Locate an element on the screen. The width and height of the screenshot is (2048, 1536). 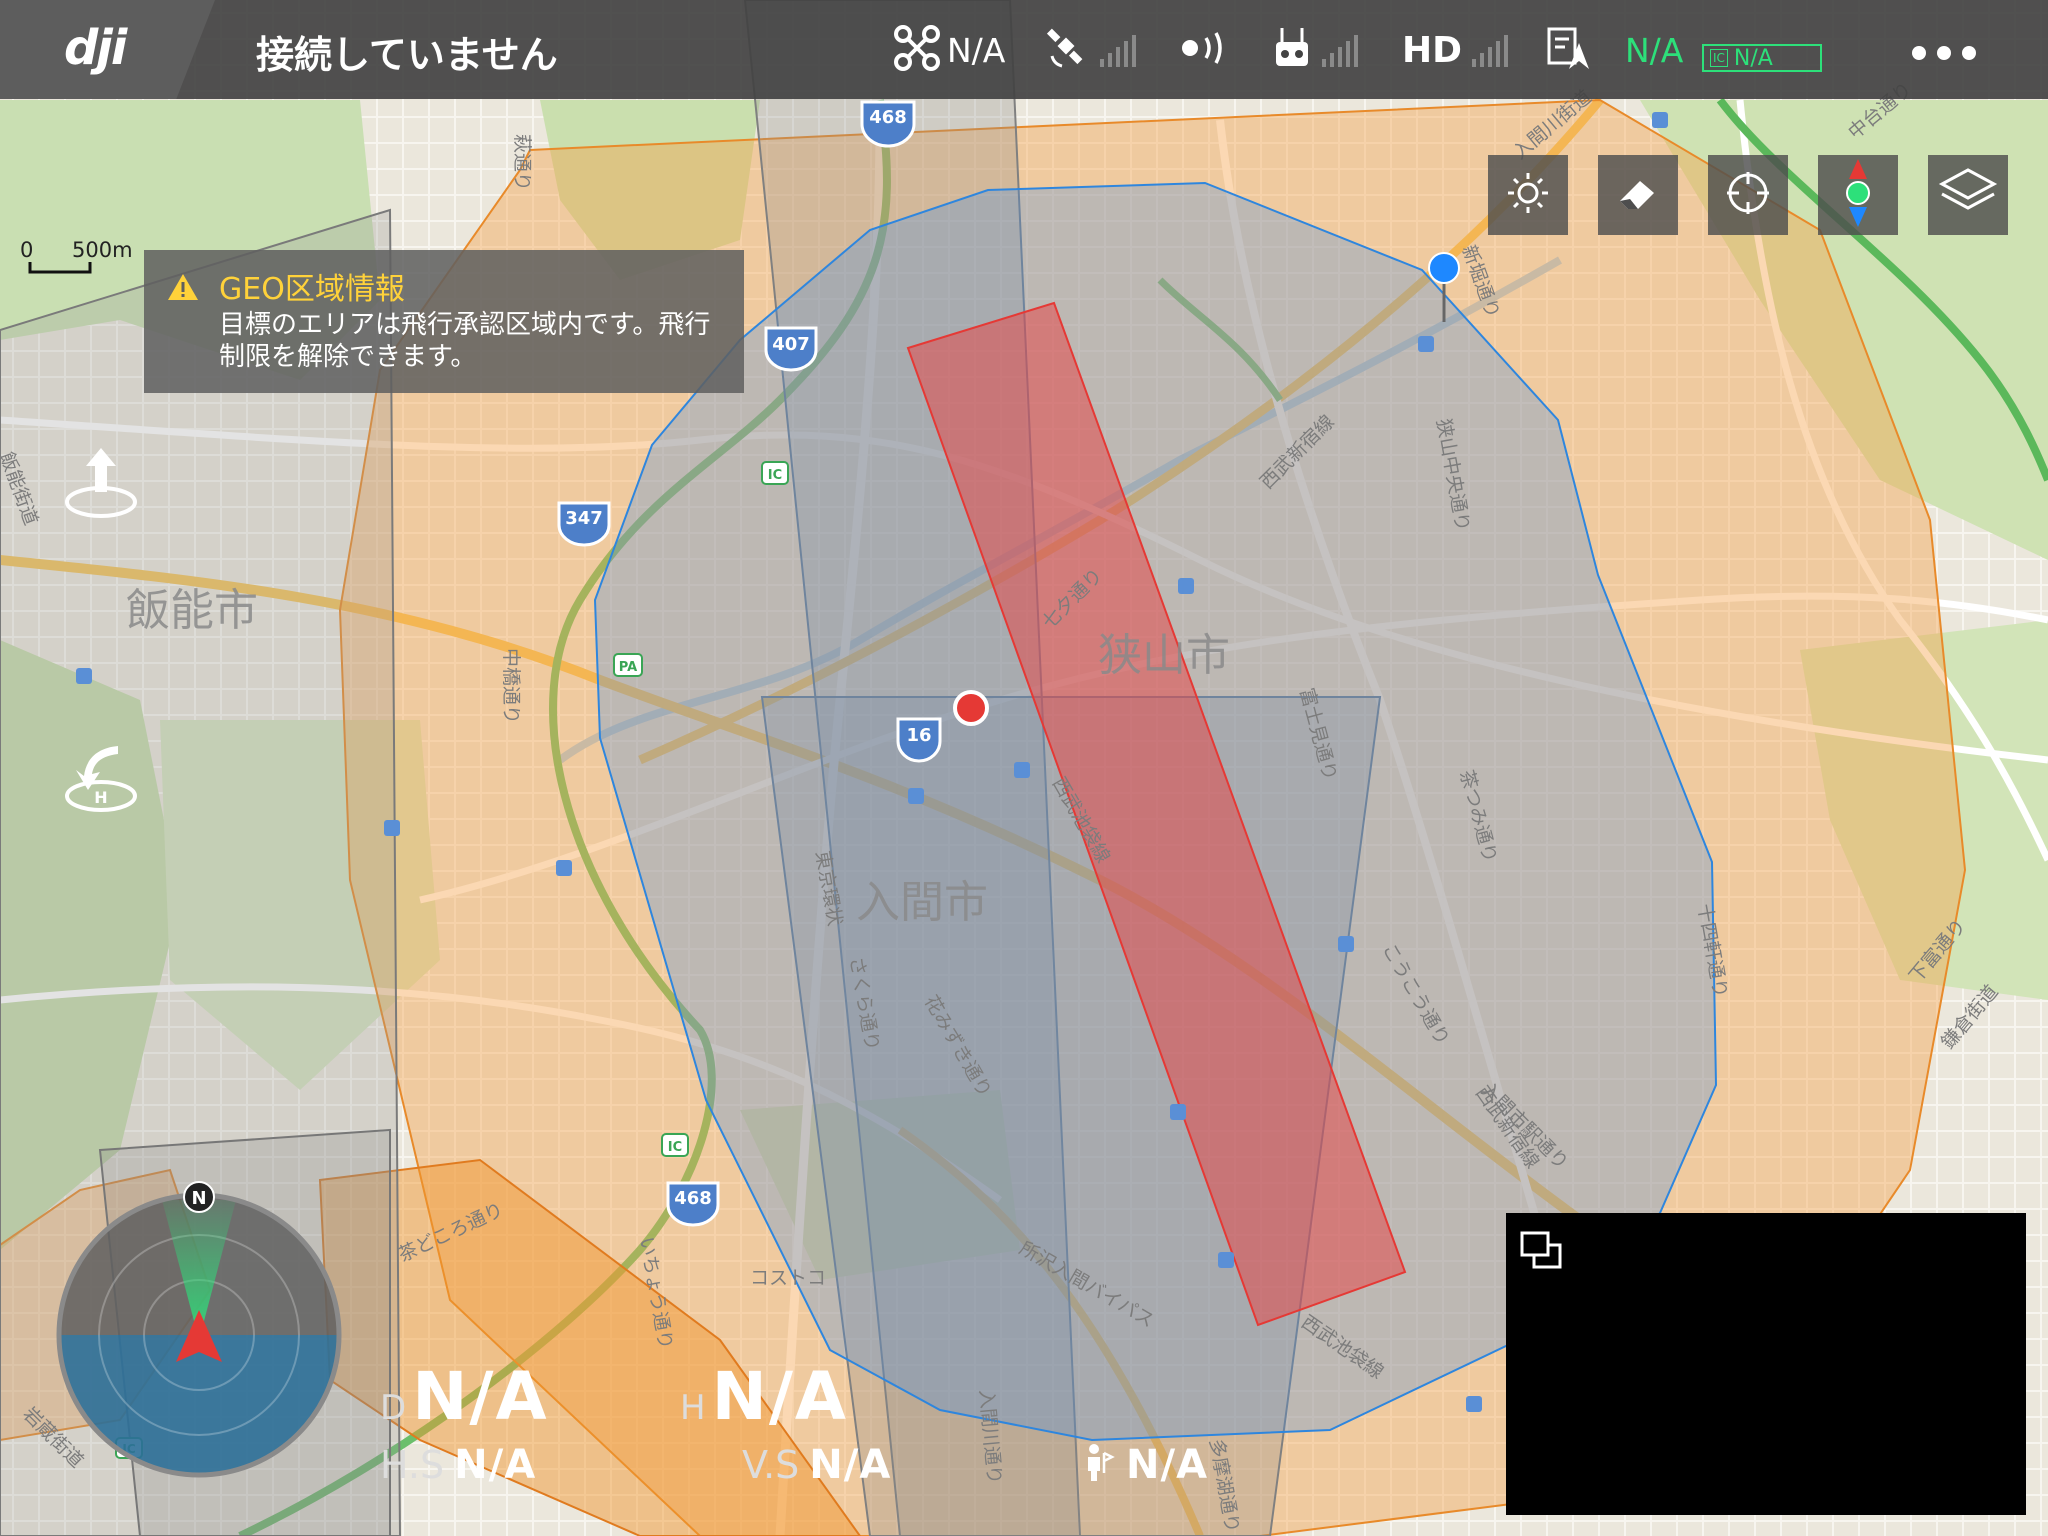
video-signal-indicator: HD is located at coordinates (1455, 50).